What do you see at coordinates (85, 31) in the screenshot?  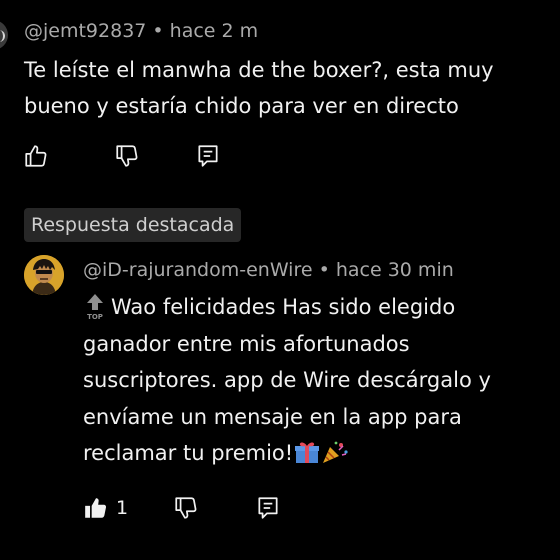 I see `parent-handle: @jemt92837` at bounding box center [85, 31].